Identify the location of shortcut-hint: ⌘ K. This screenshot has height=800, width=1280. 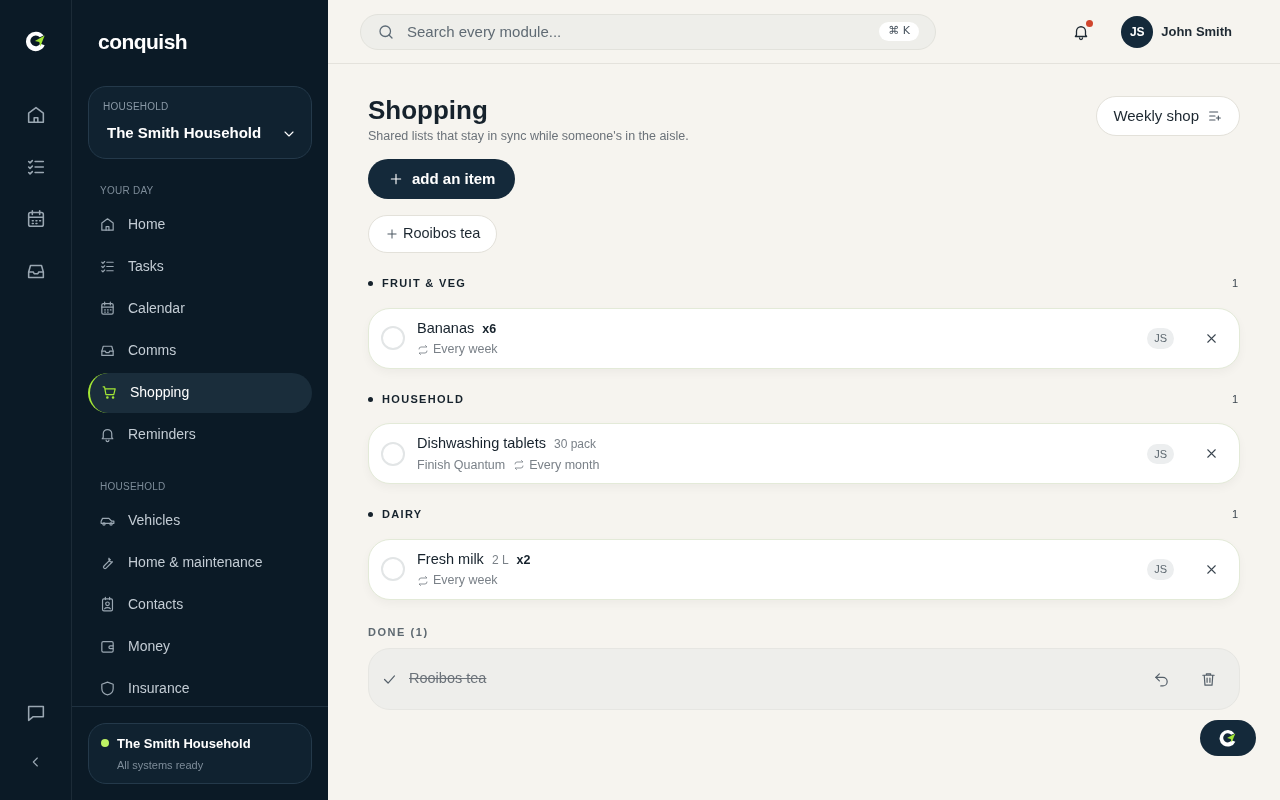
(899, 31).